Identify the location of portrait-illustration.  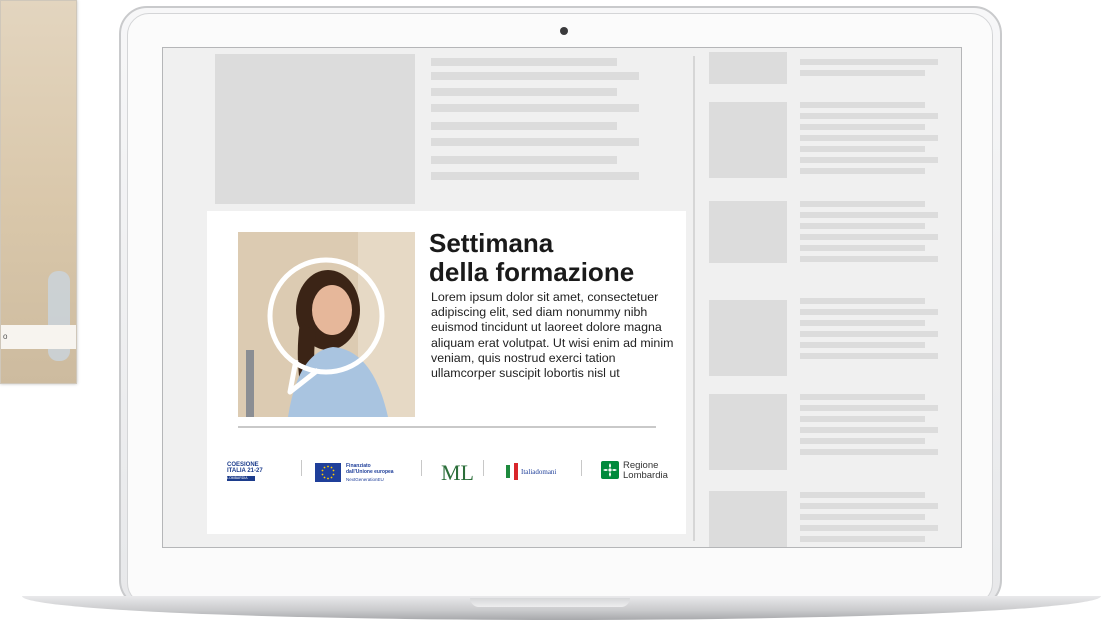
(326, 324).